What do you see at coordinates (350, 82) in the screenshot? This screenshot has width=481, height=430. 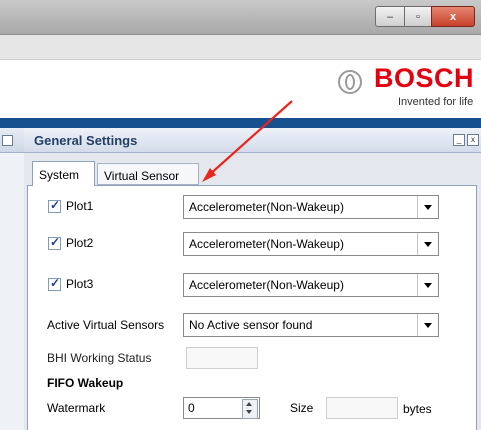 I see `bosch-armature-icon` at bounding box center [350, 82].